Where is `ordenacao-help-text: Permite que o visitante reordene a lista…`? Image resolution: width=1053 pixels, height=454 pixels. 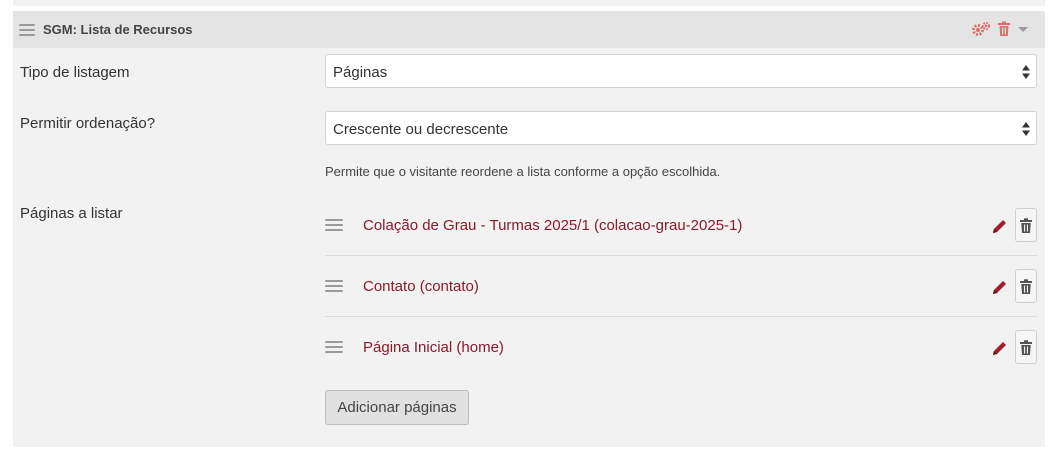 ordenacao-help-text: Permite que o visitante reordene a lista… is located at coordinates (523, 171).